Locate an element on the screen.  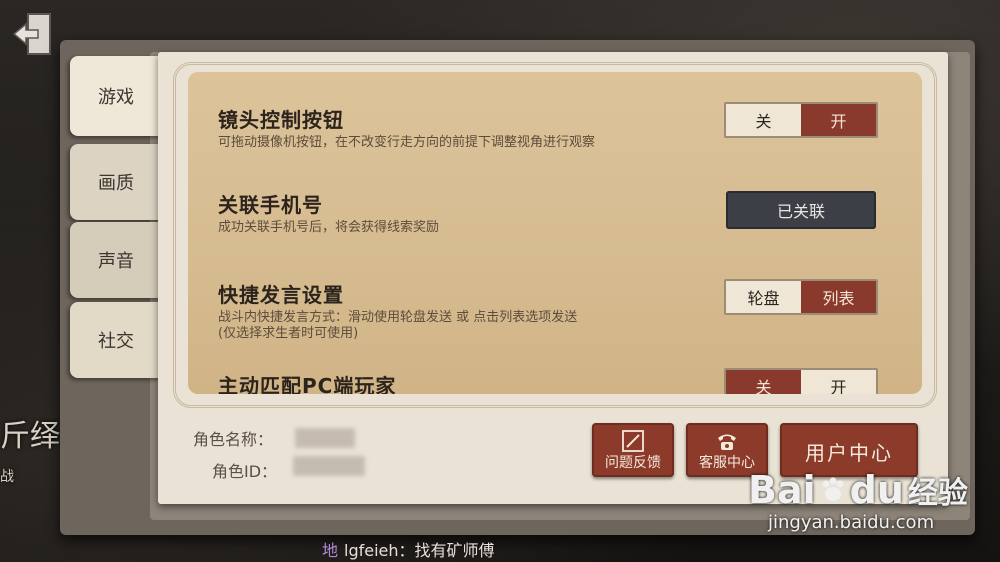
toggle-list: 列表 is located at coordinates (838, 297).